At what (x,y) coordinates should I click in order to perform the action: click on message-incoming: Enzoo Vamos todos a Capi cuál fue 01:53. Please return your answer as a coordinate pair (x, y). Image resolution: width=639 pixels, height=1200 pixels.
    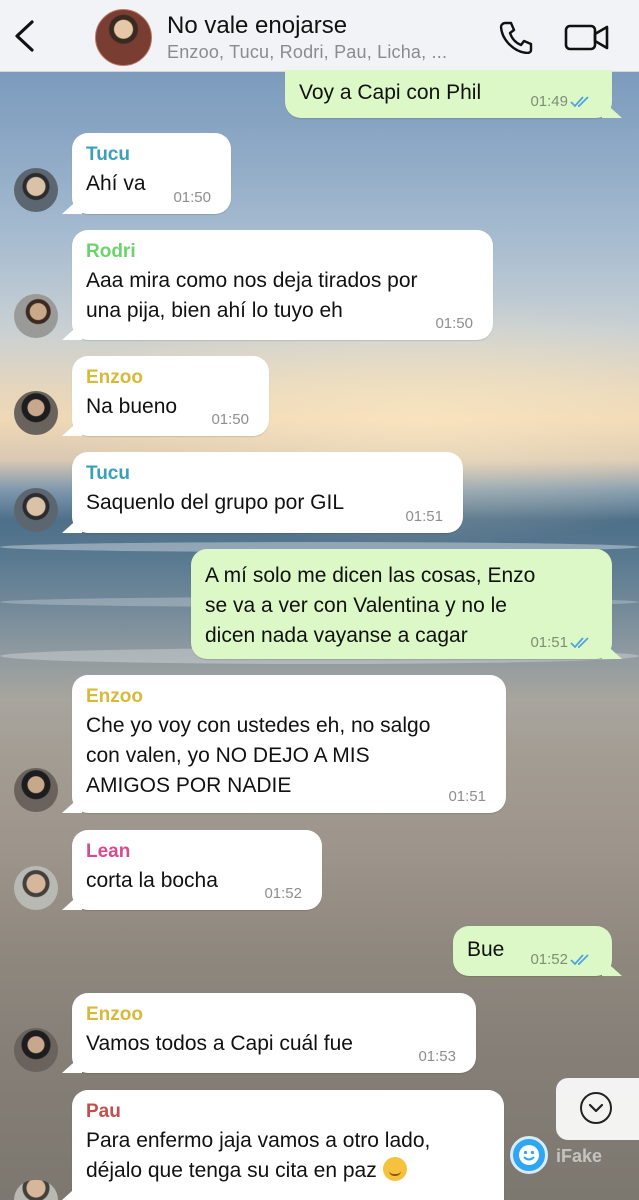
    Looking at the image, I should click on (274, 1033).